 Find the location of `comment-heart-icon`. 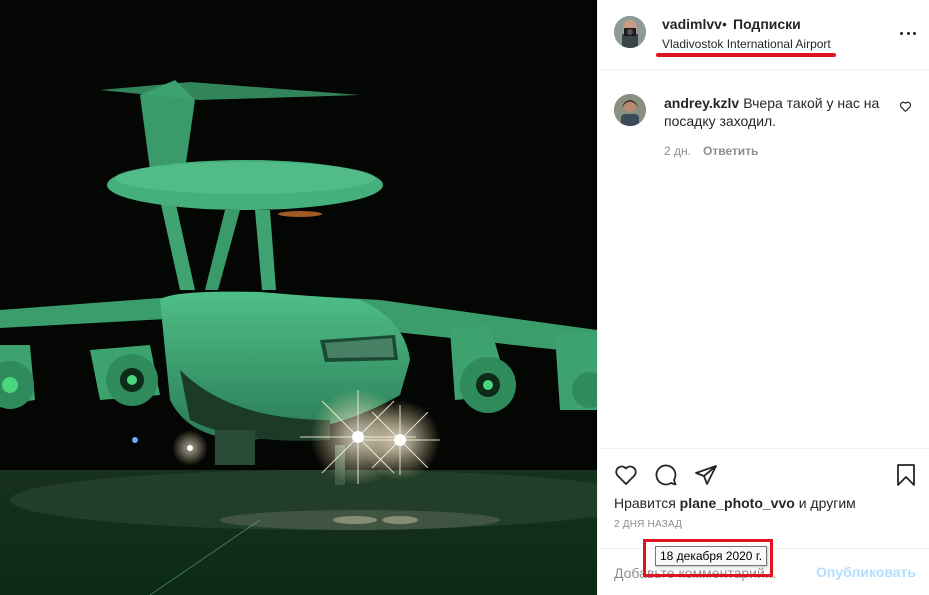

comment-heart-icon is located at coordinates (905, 106).